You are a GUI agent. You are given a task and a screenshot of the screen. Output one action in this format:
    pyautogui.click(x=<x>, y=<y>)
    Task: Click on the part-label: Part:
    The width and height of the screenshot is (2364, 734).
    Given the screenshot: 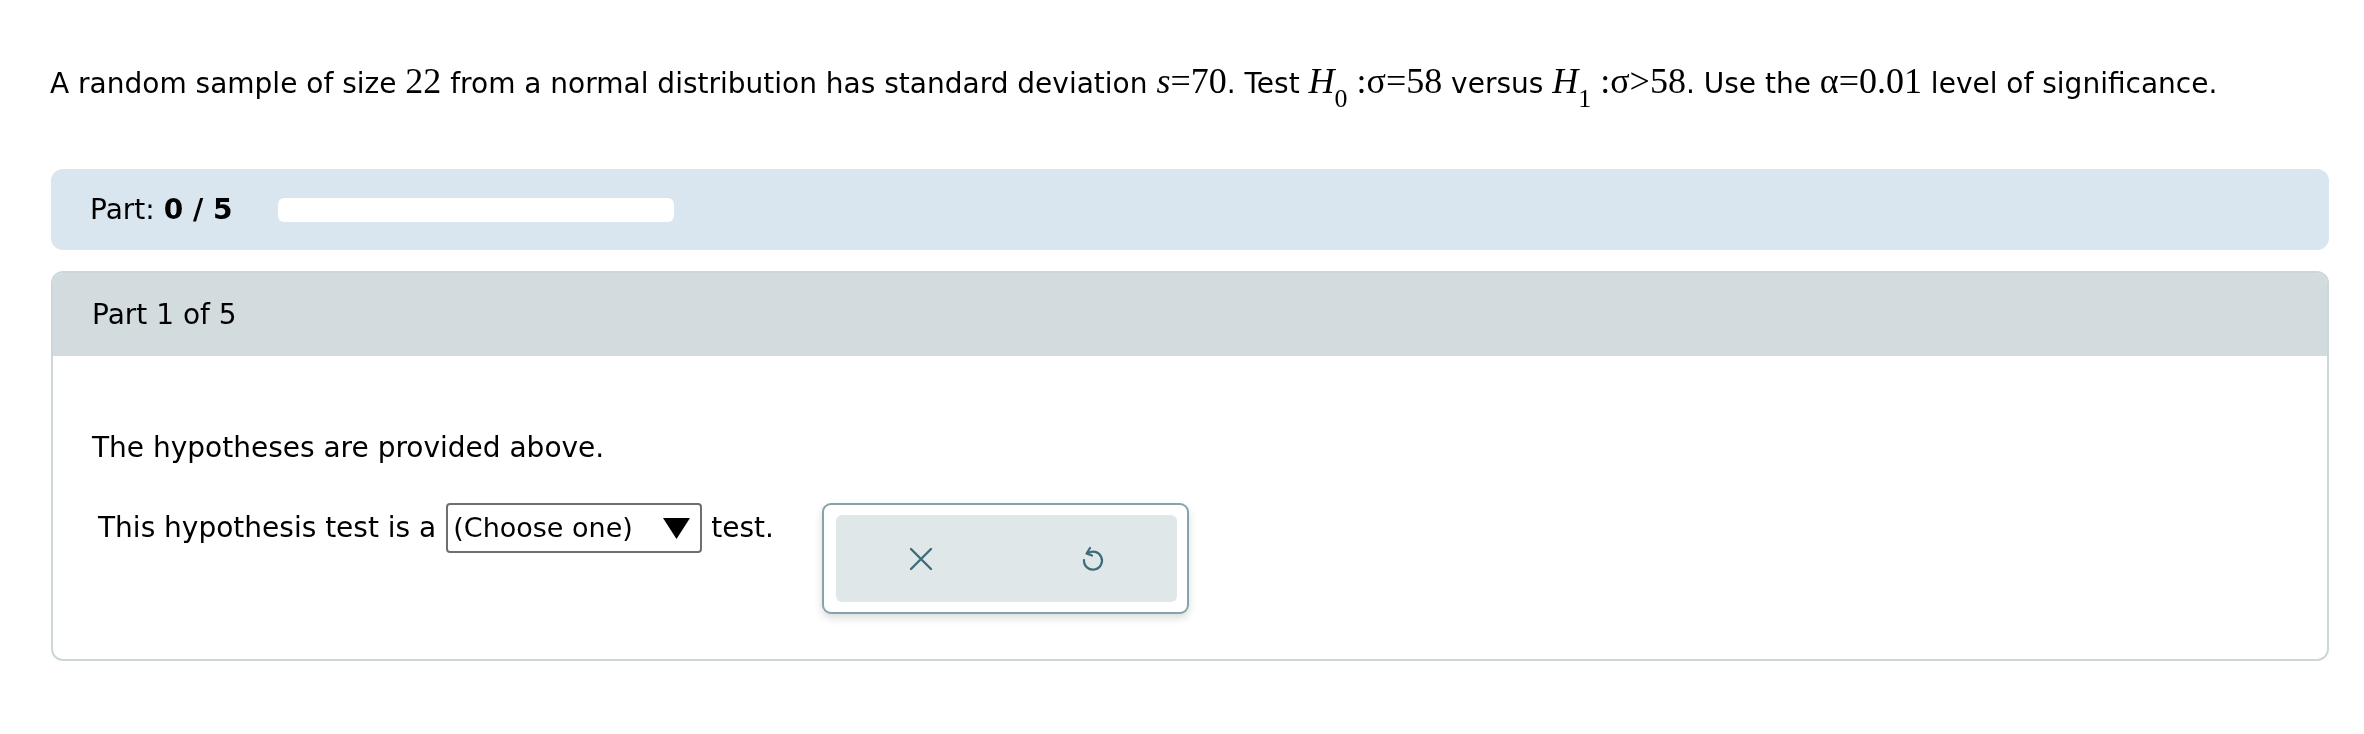 What is the action you would take?
    pyautogui.click(x=122, y=209)
    